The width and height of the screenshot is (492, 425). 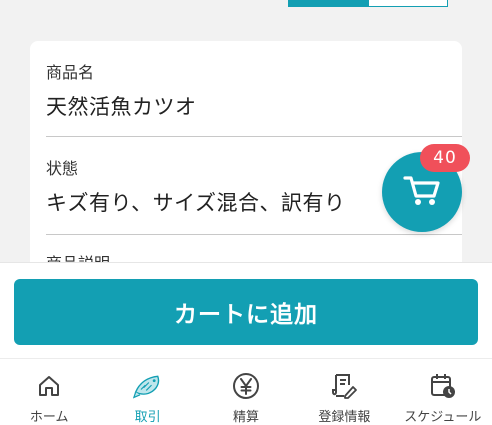 I want to click on yen-icon, so click(x=246, y=386).